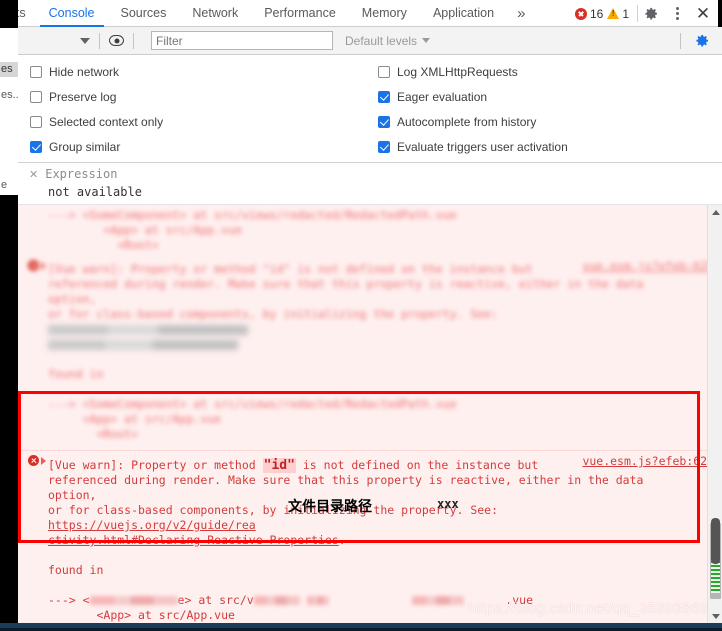 The width and height of the screenshot is (722, 631). I want to click on scrollbar-thumb, so click(715, 541).